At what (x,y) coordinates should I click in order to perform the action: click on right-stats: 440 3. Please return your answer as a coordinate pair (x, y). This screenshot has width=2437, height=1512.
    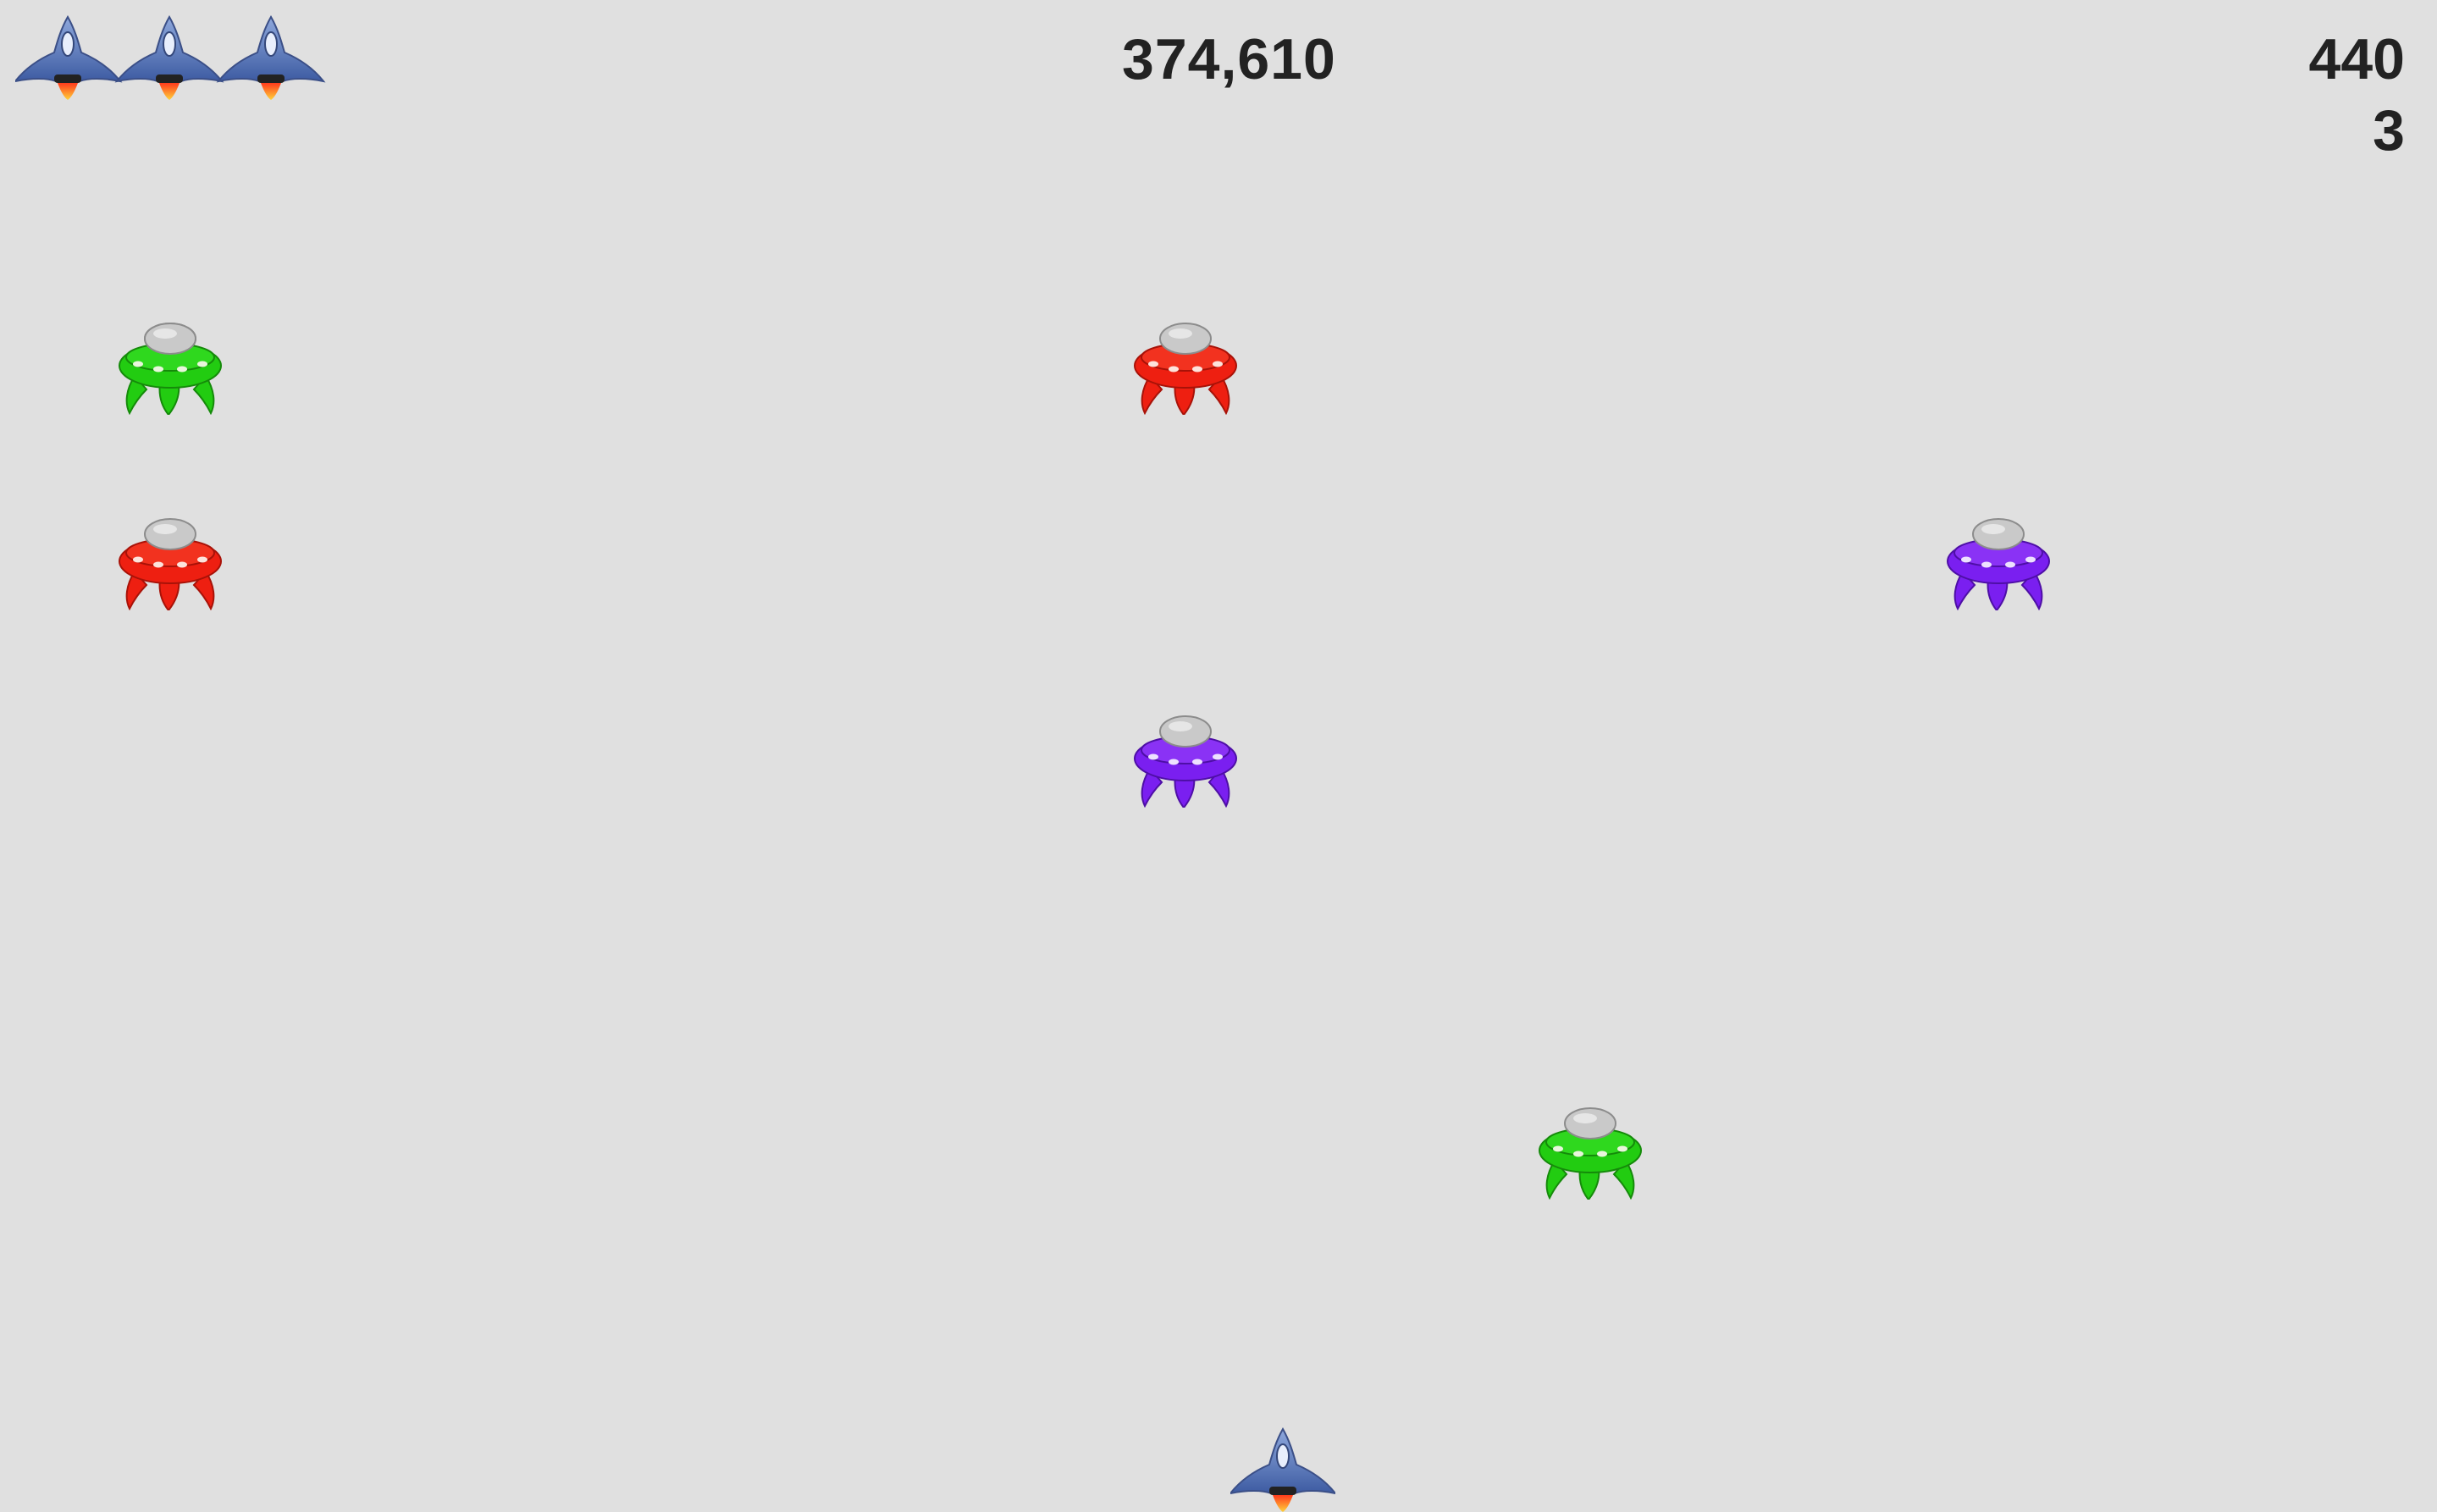
    Looking at the image, I should click on (2357, 101).